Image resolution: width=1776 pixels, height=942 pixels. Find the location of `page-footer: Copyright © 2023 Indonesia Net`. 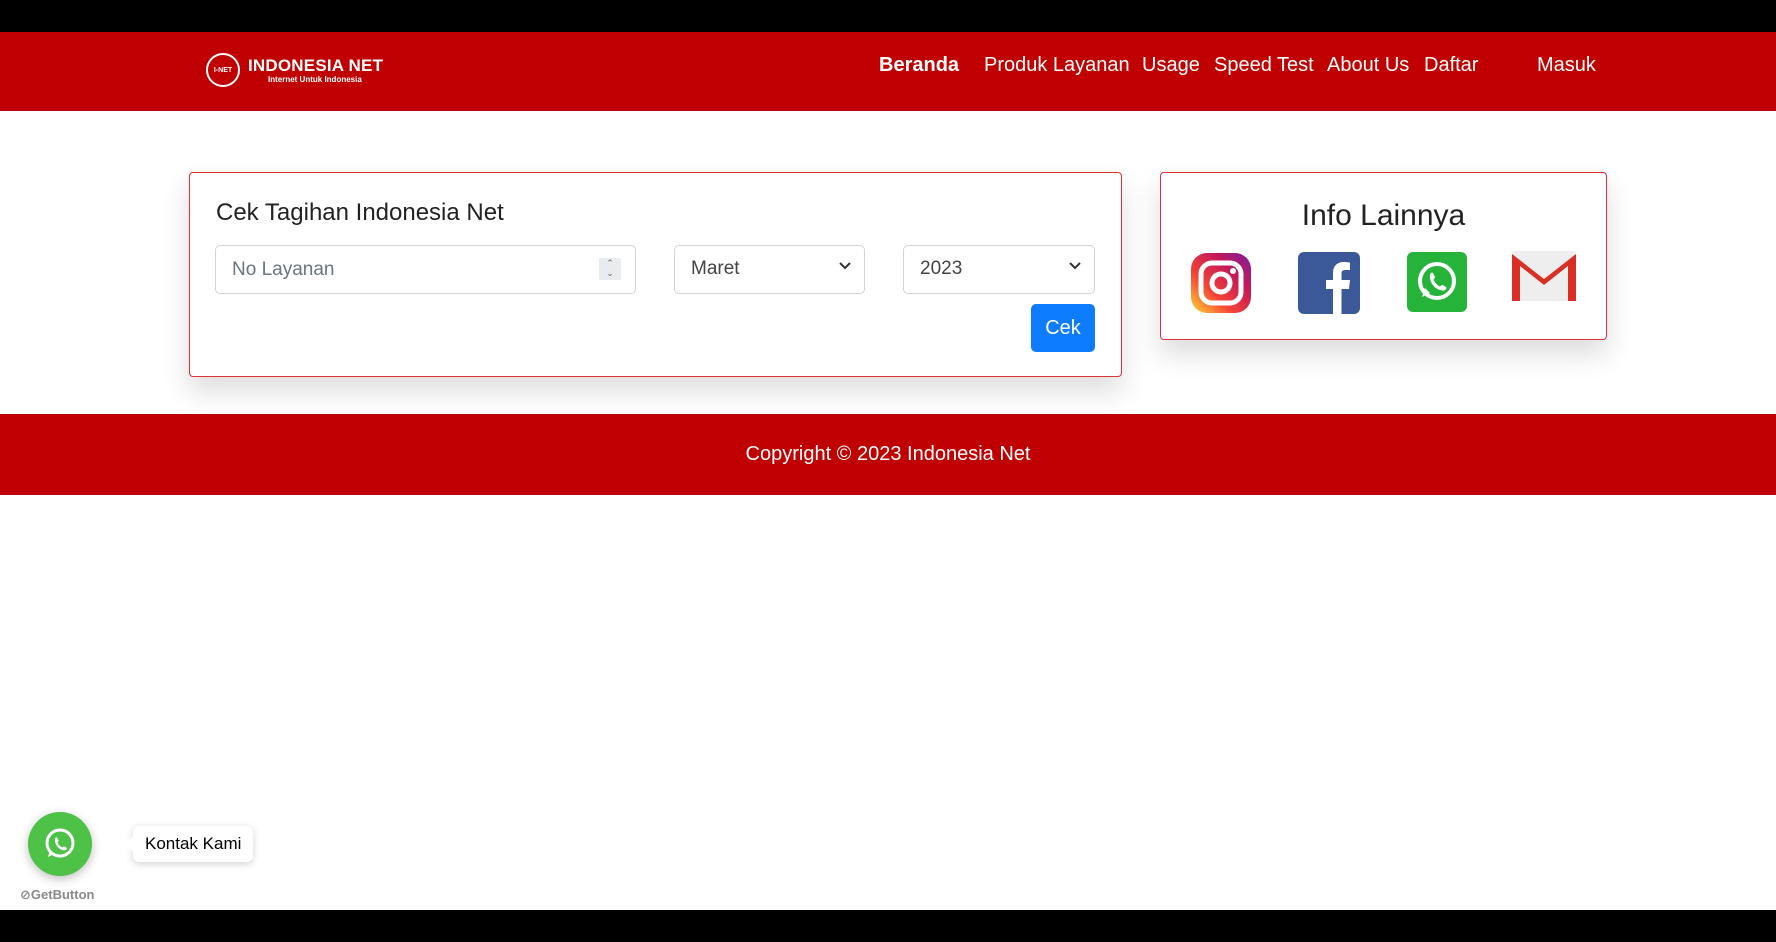

page-footer: Copyright © 2023 Indonesia Net is located at coordinates (888, 454).